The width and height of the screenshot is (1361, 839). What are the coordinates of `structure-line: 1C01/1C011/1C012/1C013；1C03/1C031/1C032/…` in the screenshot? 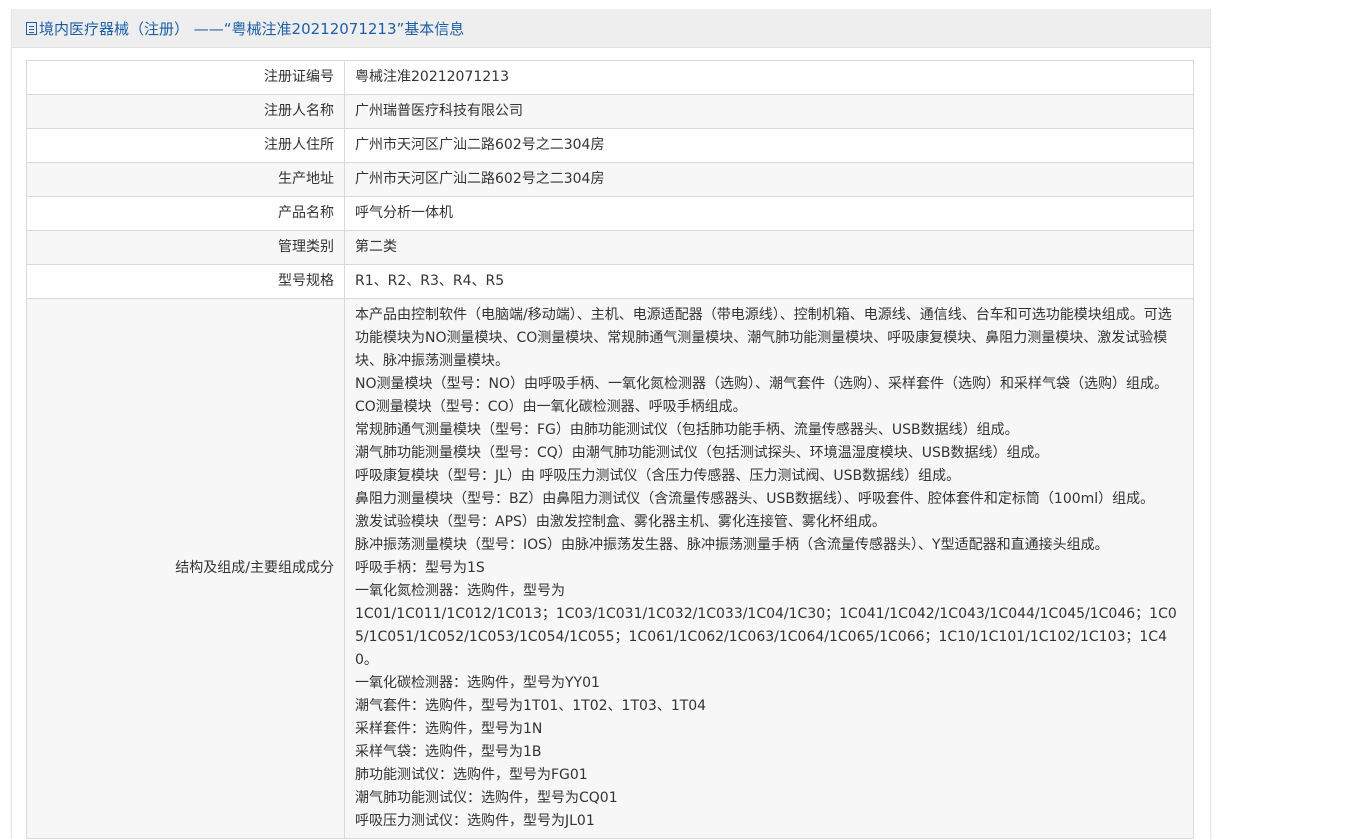 It's located at (766, 637).